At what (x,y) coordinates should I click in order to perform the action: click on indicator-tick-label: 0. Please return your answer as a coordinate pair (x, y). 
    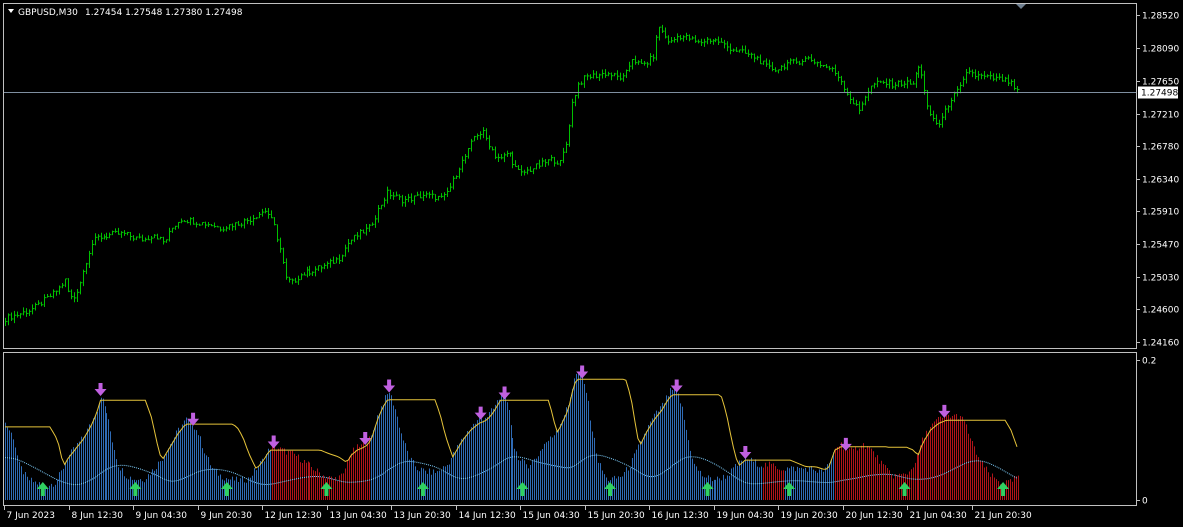
    Looking at the image, I should click on (1145, 502).